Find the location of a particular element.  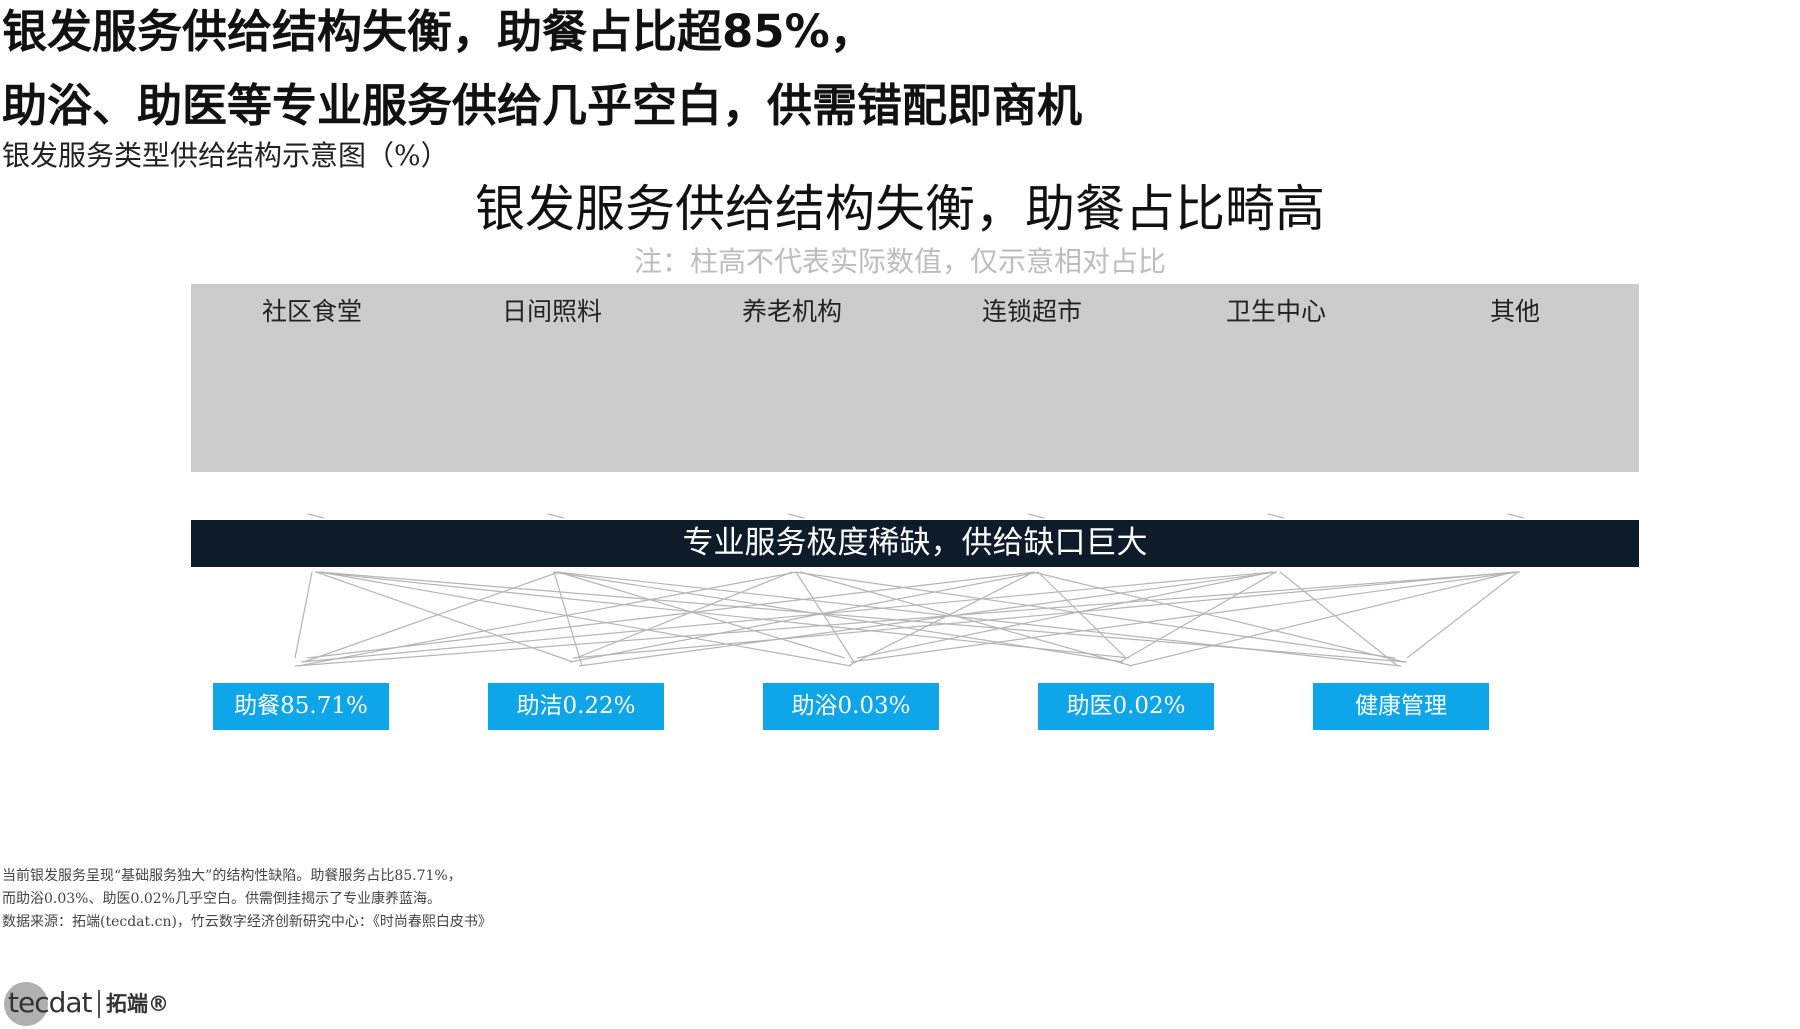

logo-divider is located at coordinates (99, 1004).